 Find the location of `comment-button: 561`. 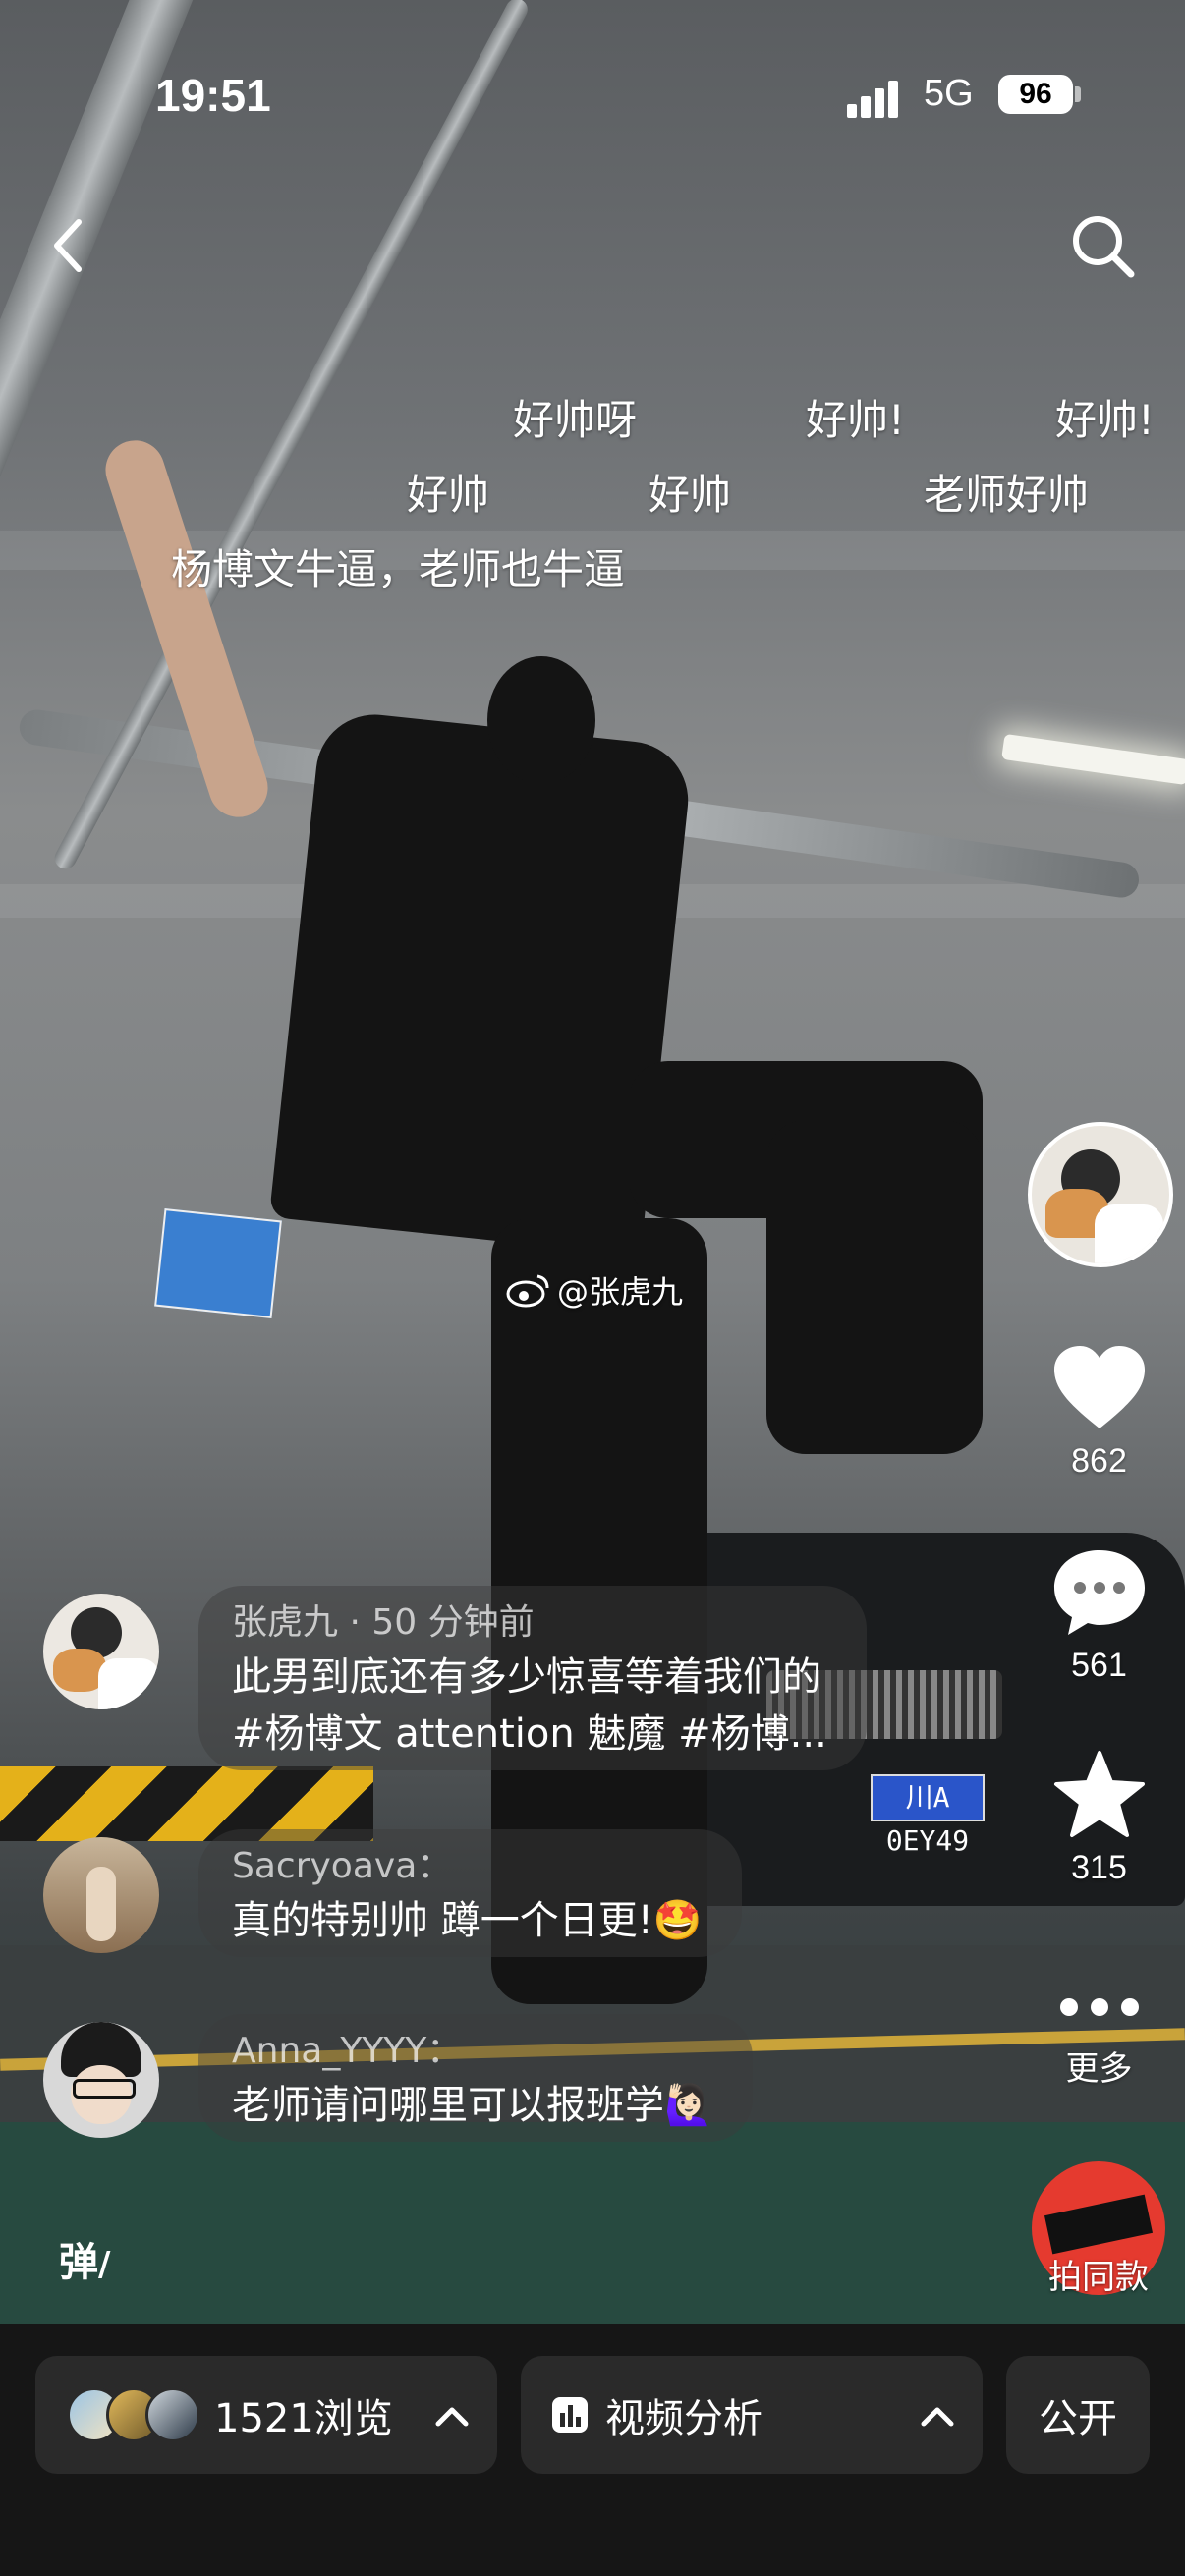

comment-button: 561 is located at coordinates (1099, 1615).